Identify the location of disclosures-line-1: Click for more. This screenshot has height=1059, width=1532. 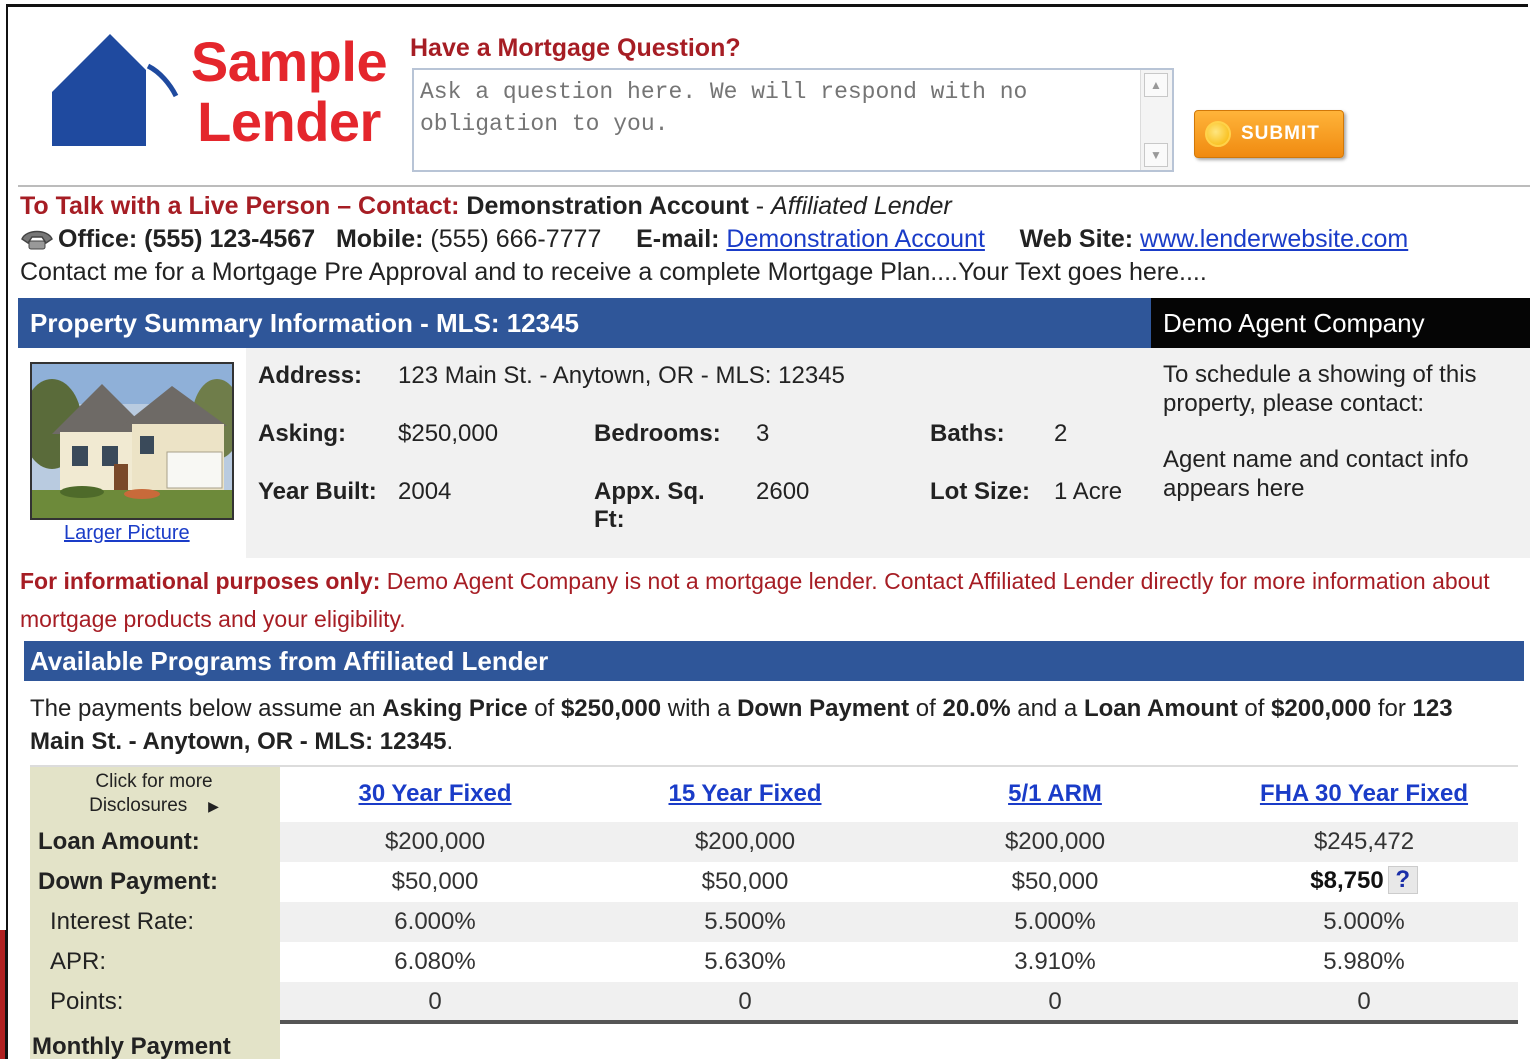
(154, 781).